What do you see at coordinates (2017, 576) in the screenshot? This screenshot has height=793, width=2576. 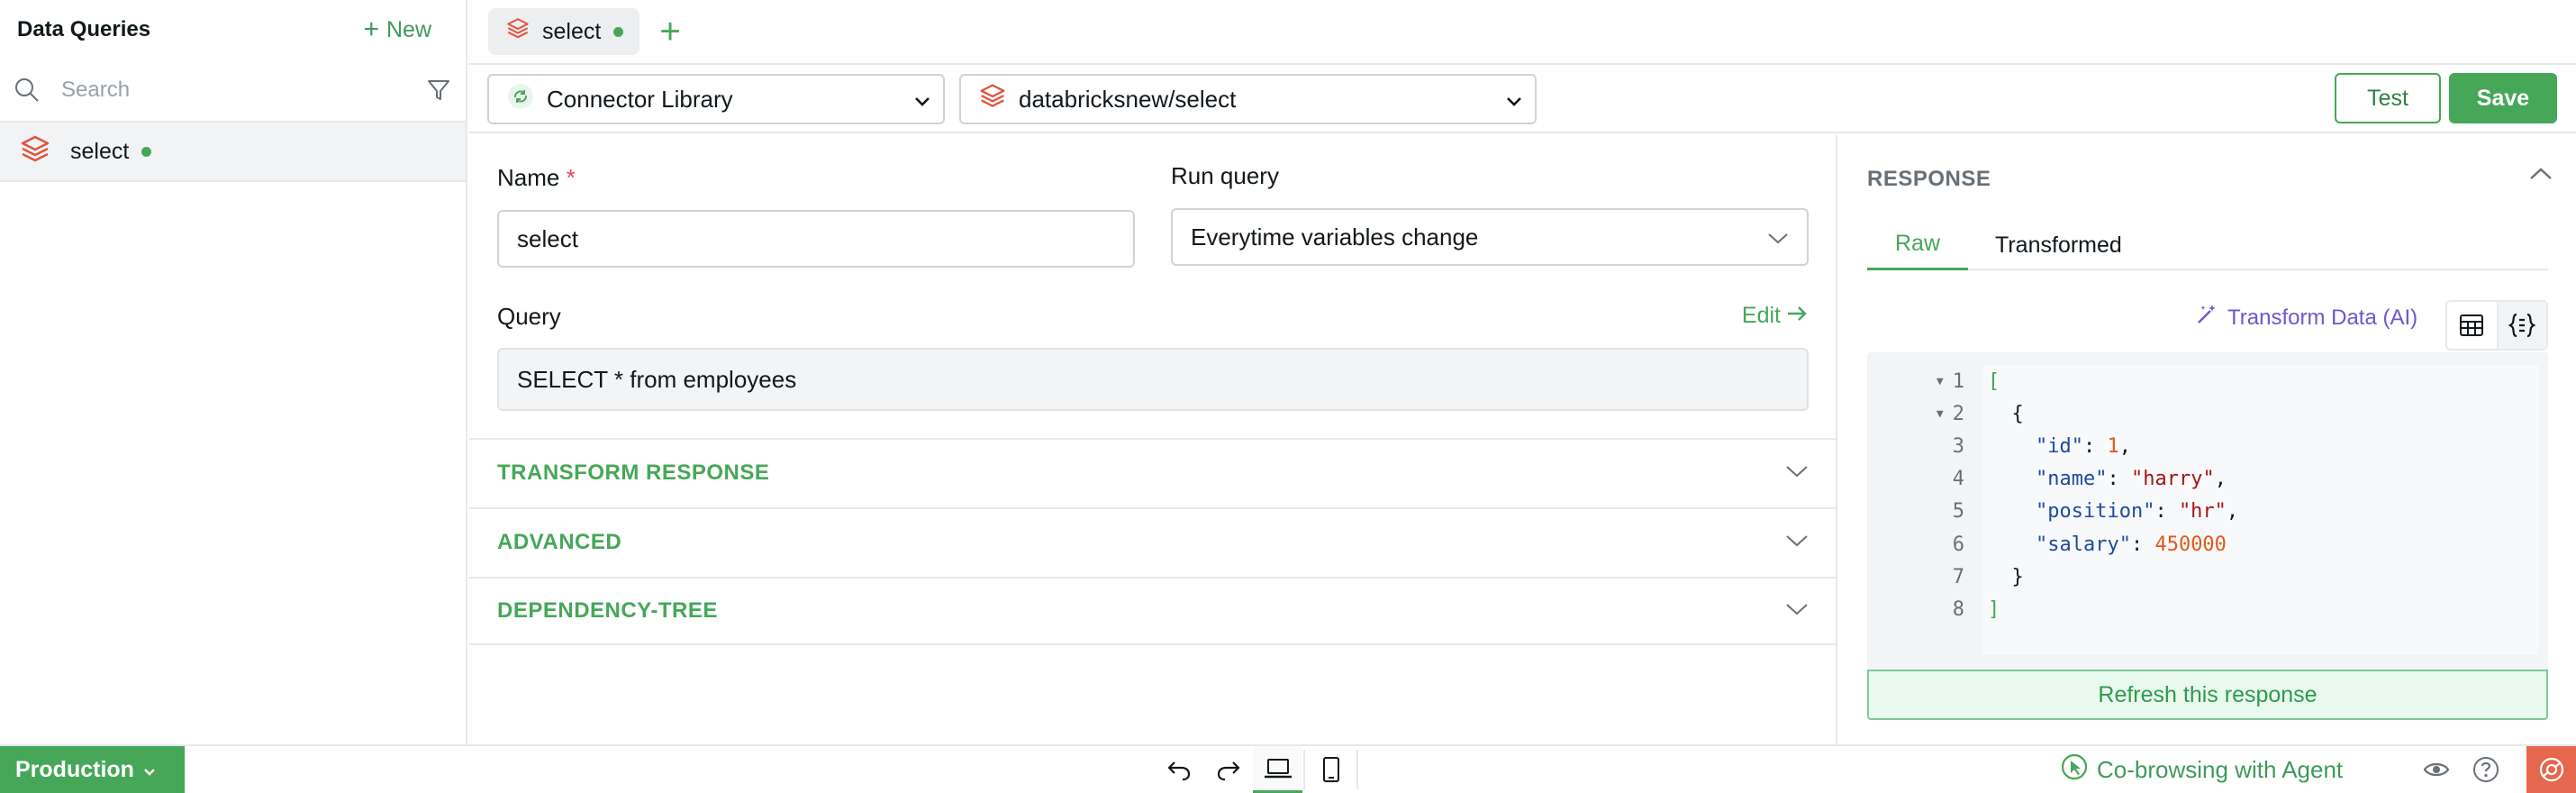 I see `code-line: }` at bounding box center [2017, 576].